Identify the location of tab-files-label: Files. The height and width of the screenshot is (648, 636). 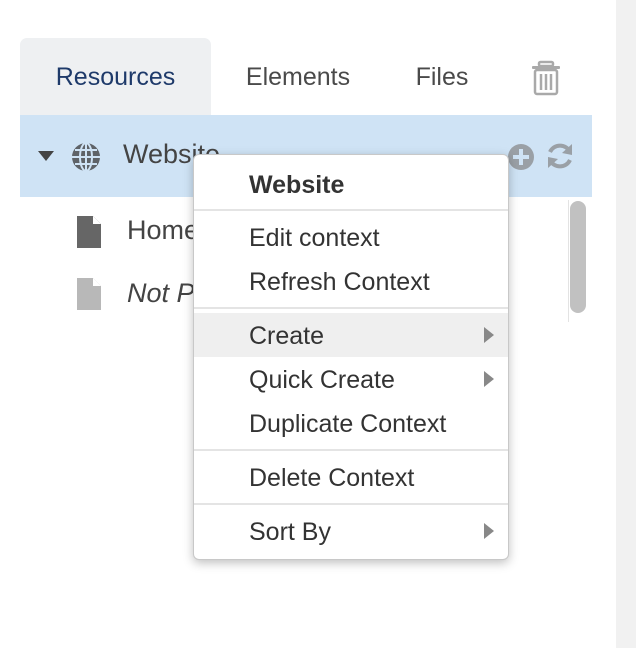
(442, 76).